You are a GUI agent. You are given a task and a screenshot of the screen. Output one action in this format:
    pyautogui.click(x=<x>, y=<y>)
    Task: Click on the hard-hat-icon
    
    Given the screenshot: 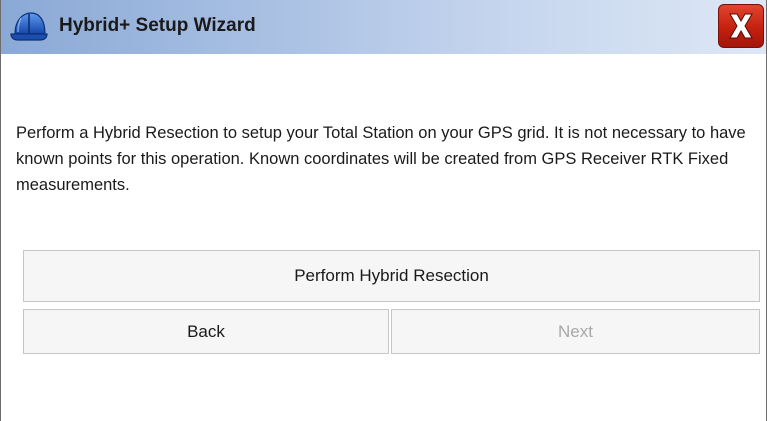 What is the action you would take?
    pyautogui.click(x=29, y=27)
    